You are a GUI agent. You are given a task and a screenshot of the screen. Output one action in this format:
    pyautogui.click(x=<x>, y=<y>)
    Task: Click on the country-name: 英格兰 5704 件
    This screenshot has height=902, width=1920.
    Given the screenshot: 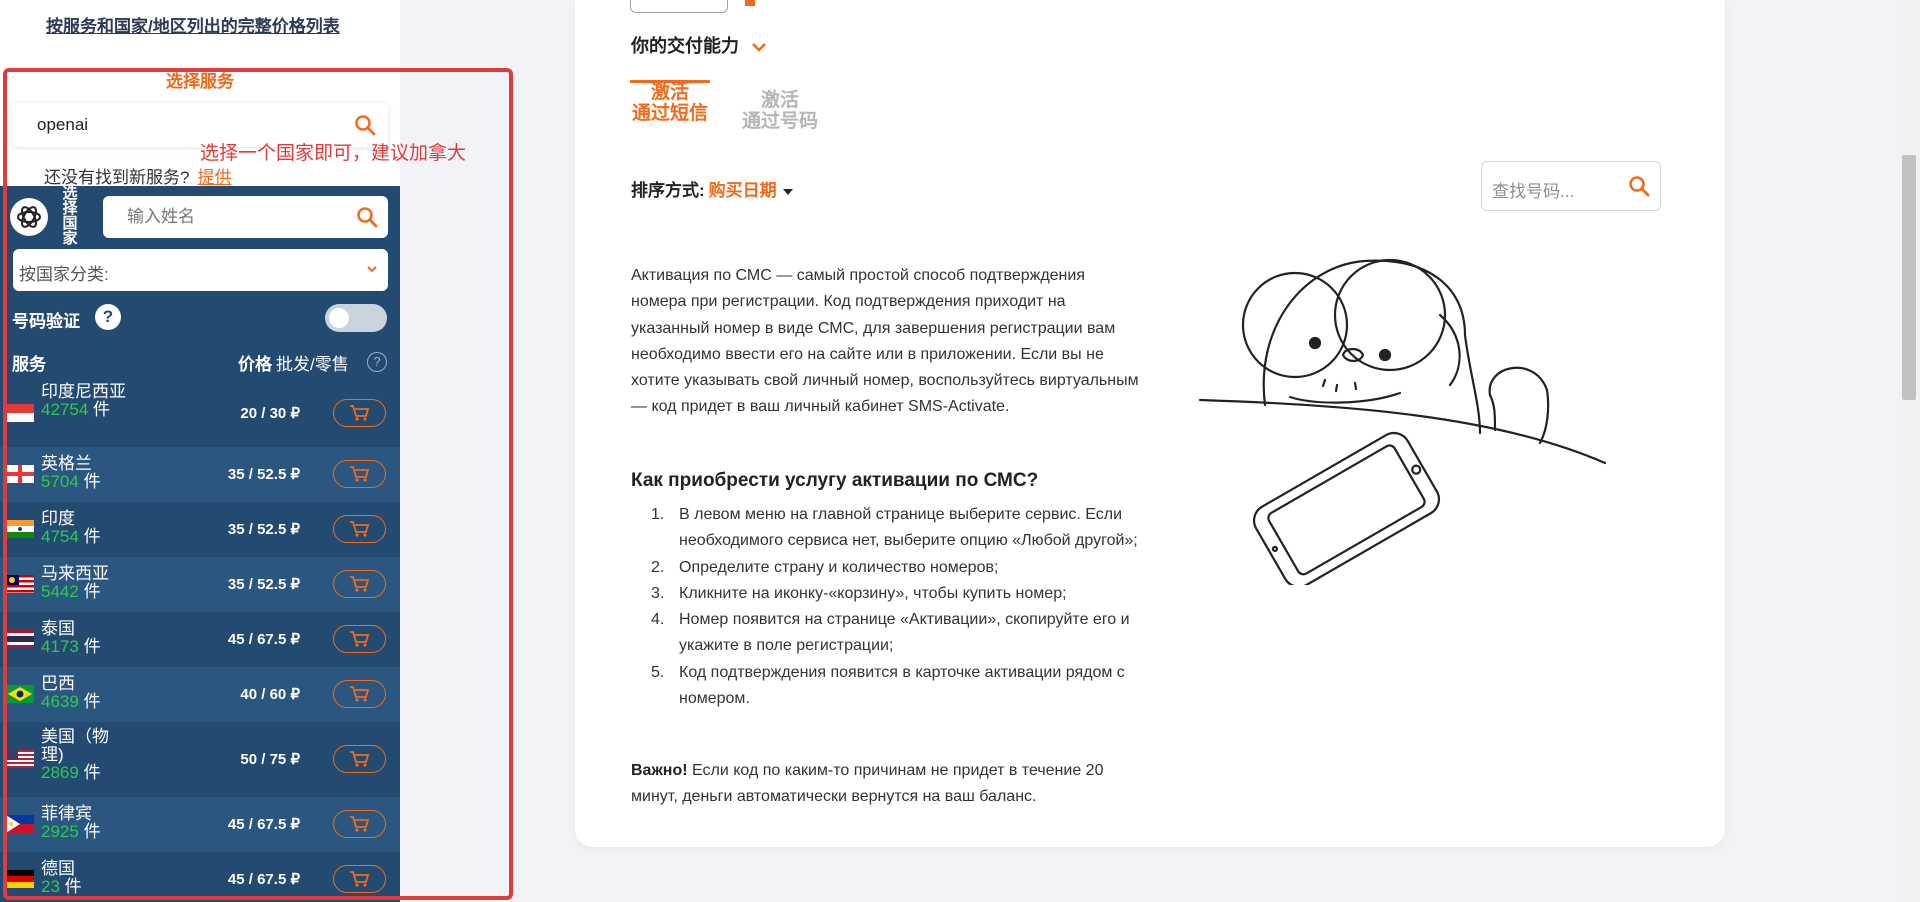 What is the action you would take?
    pyautogui.click(x=71, y=472)
    